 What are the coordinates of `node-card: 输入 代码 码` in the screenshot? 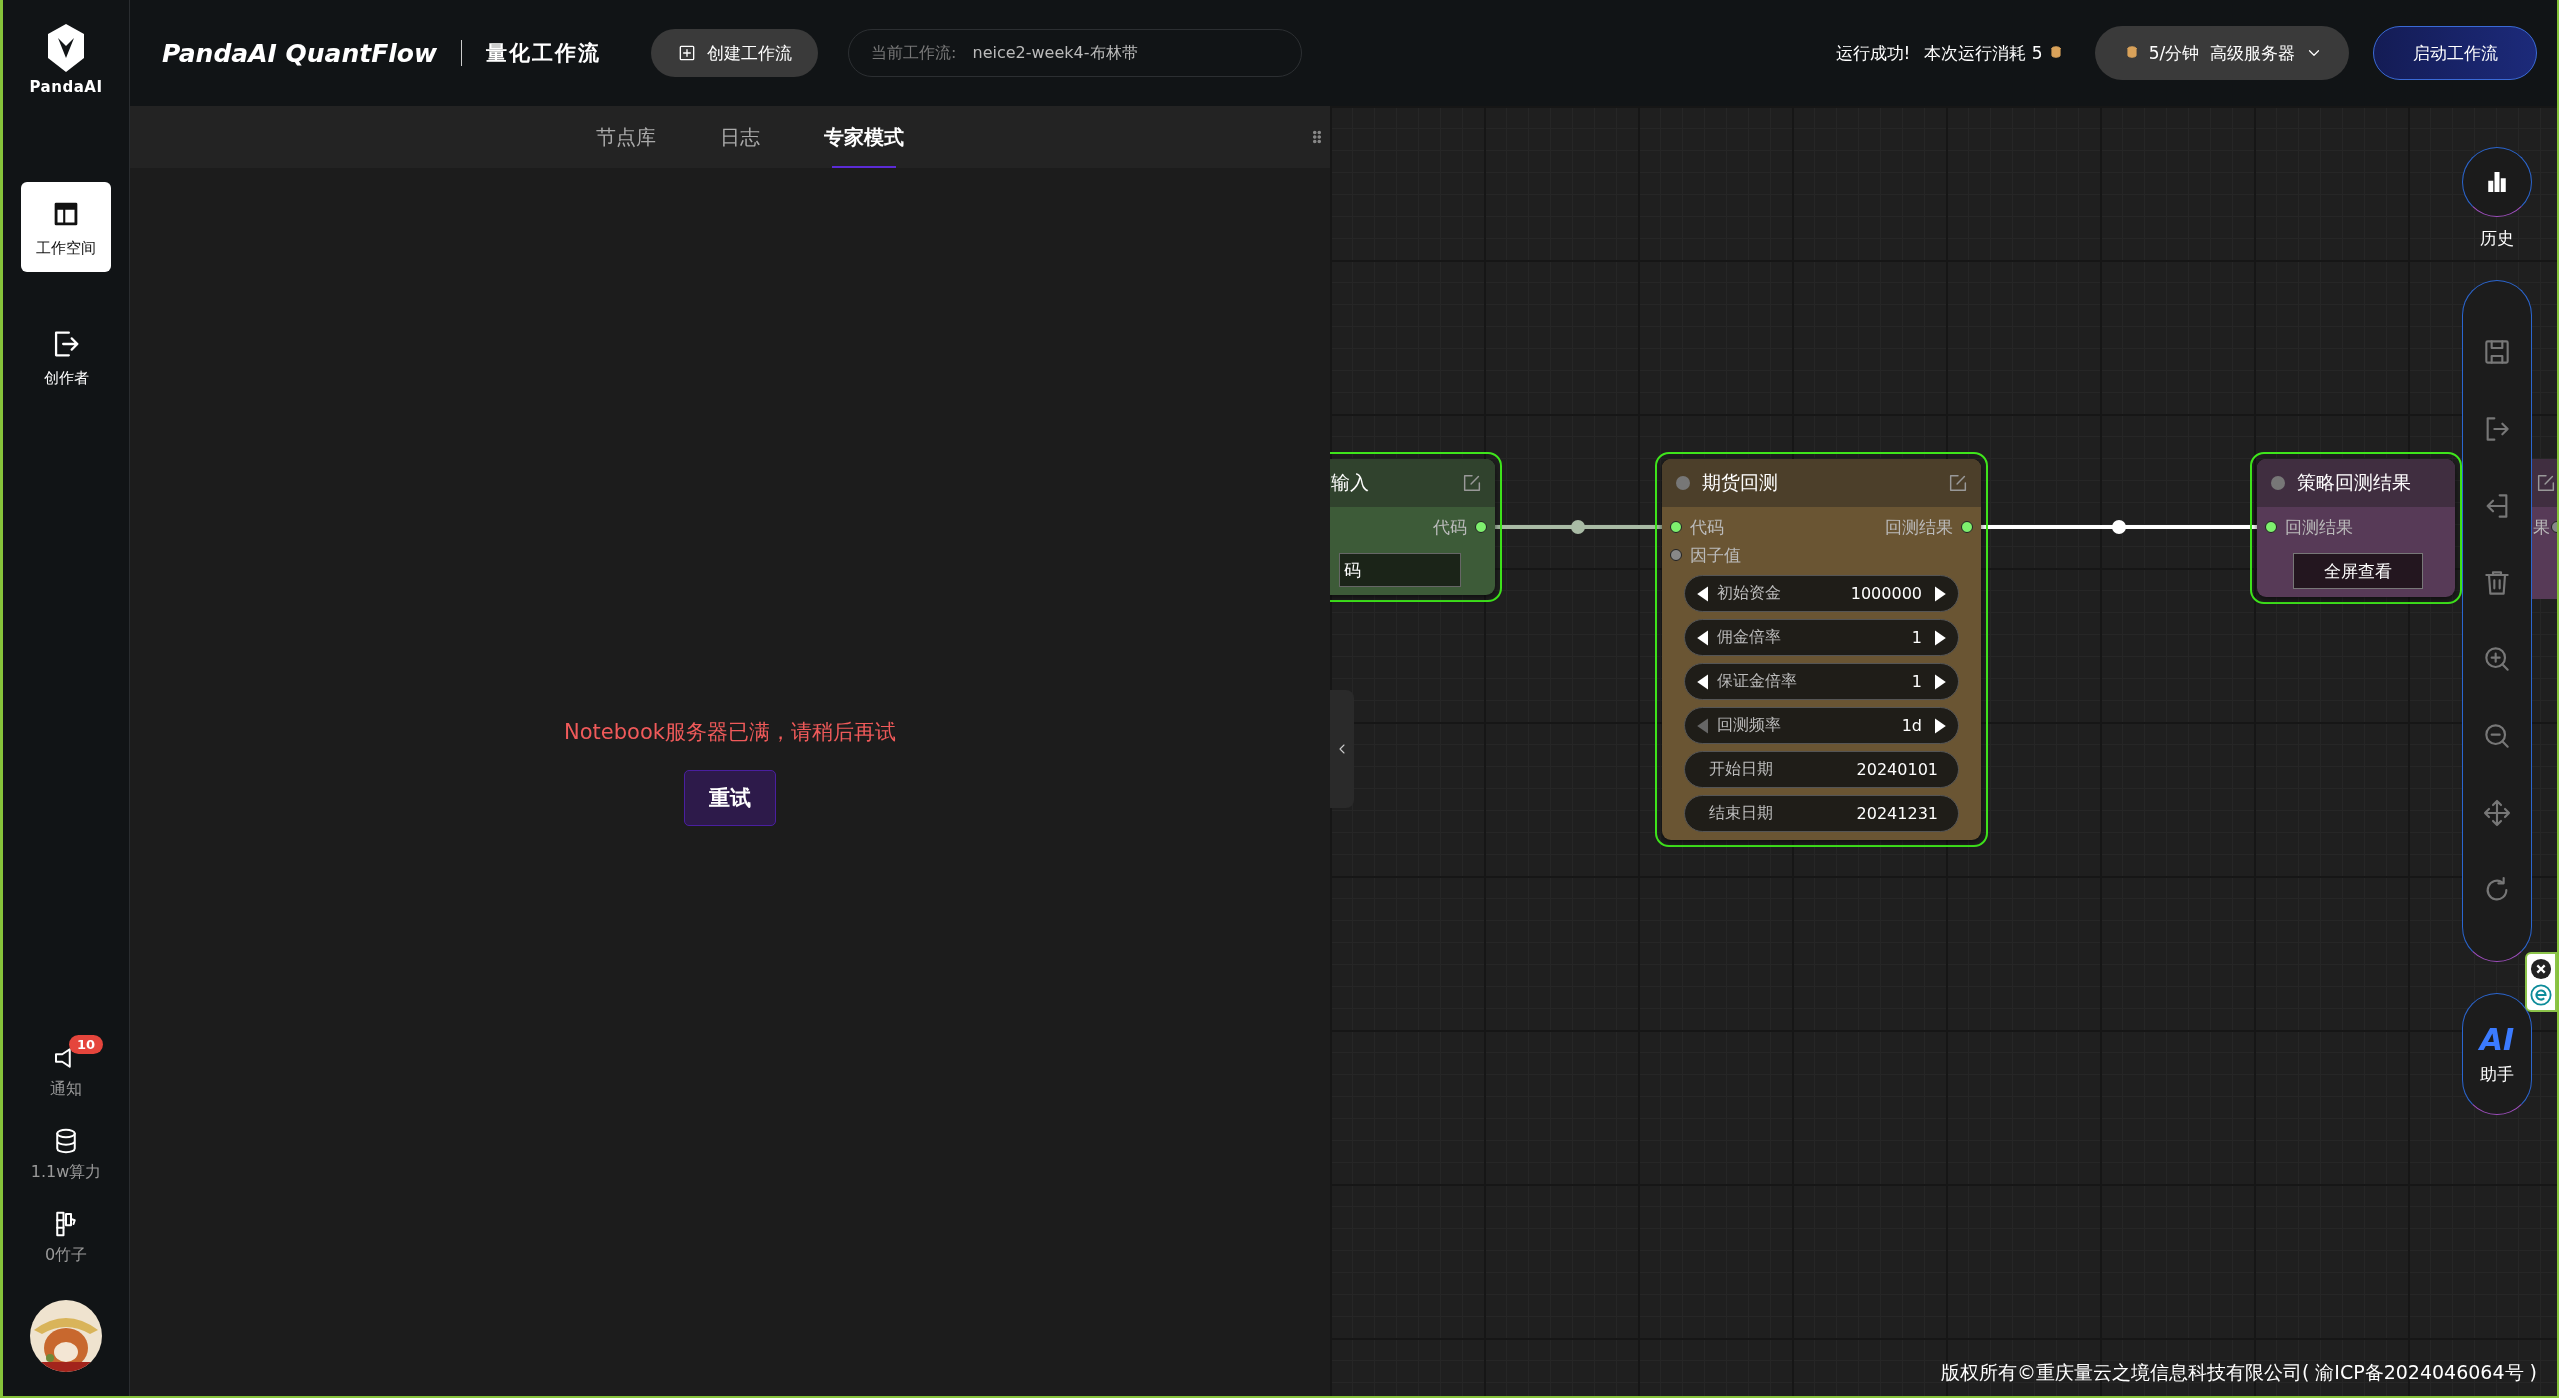 It's located at (1412, 527).